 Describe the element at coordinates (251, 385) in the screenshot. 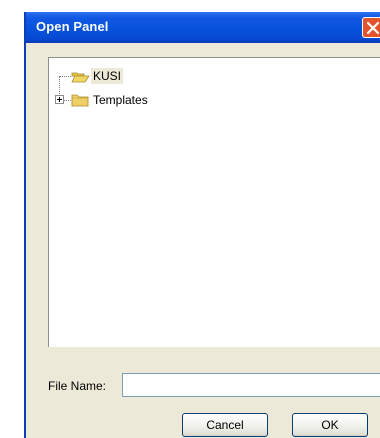

I see `file-name-input` at that location.